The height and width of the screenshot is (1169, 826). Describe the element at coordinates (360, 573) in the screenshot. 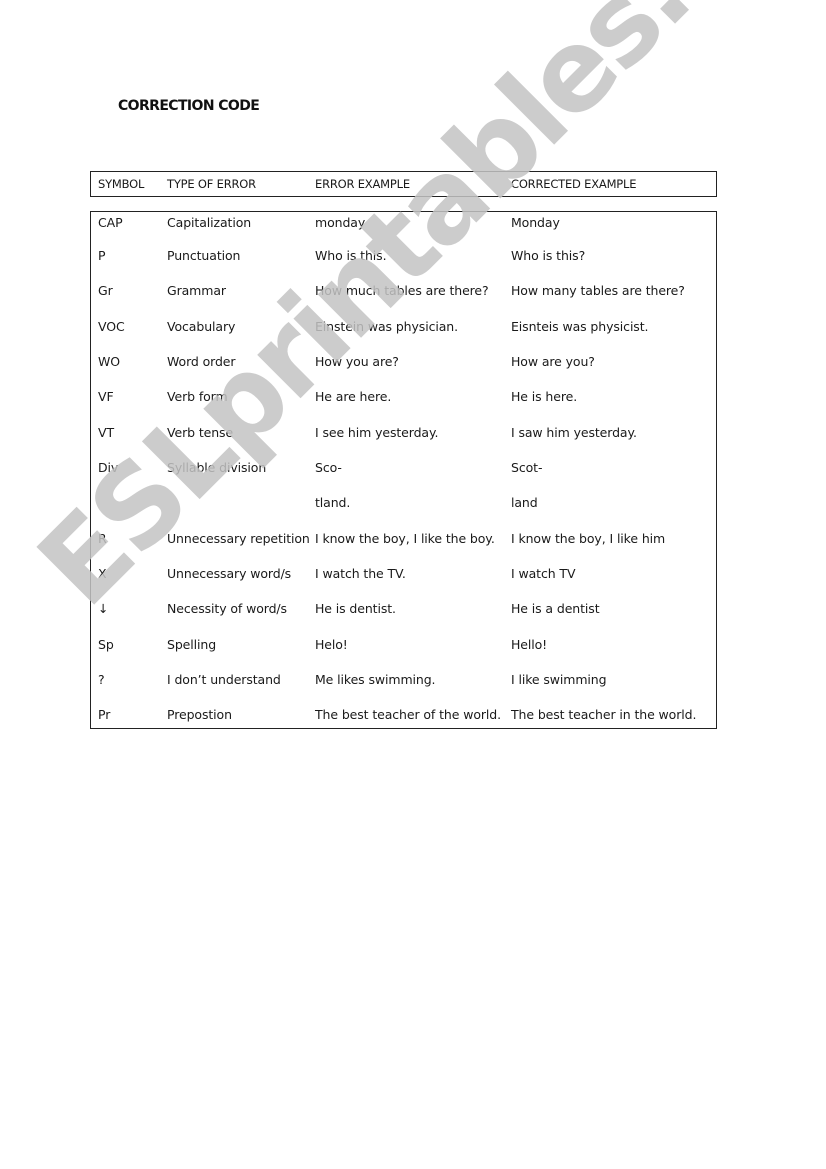

I see `cell-error-example: I watch the TV.` at that location.